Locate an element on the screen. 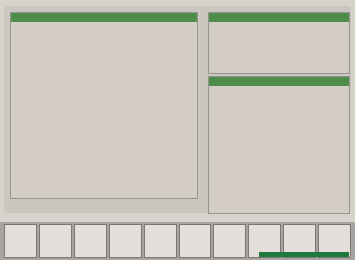 The width and height of the screenshot is (355, 260). function-key-row is located at coordinates (177, 241).